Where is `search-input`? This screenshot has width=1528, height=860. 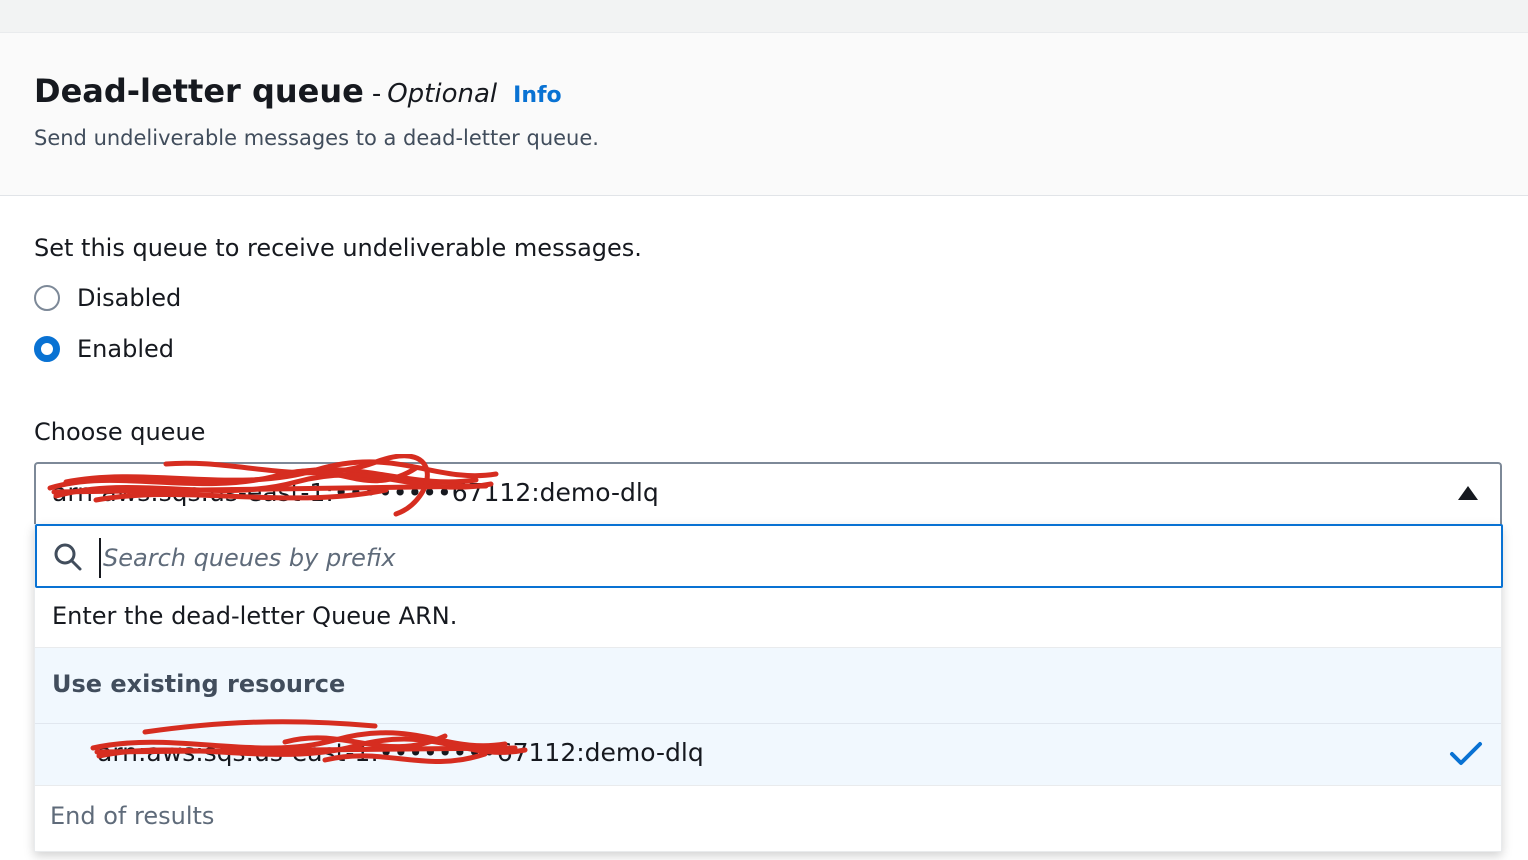
search-input is located at coordinates (792, 558).